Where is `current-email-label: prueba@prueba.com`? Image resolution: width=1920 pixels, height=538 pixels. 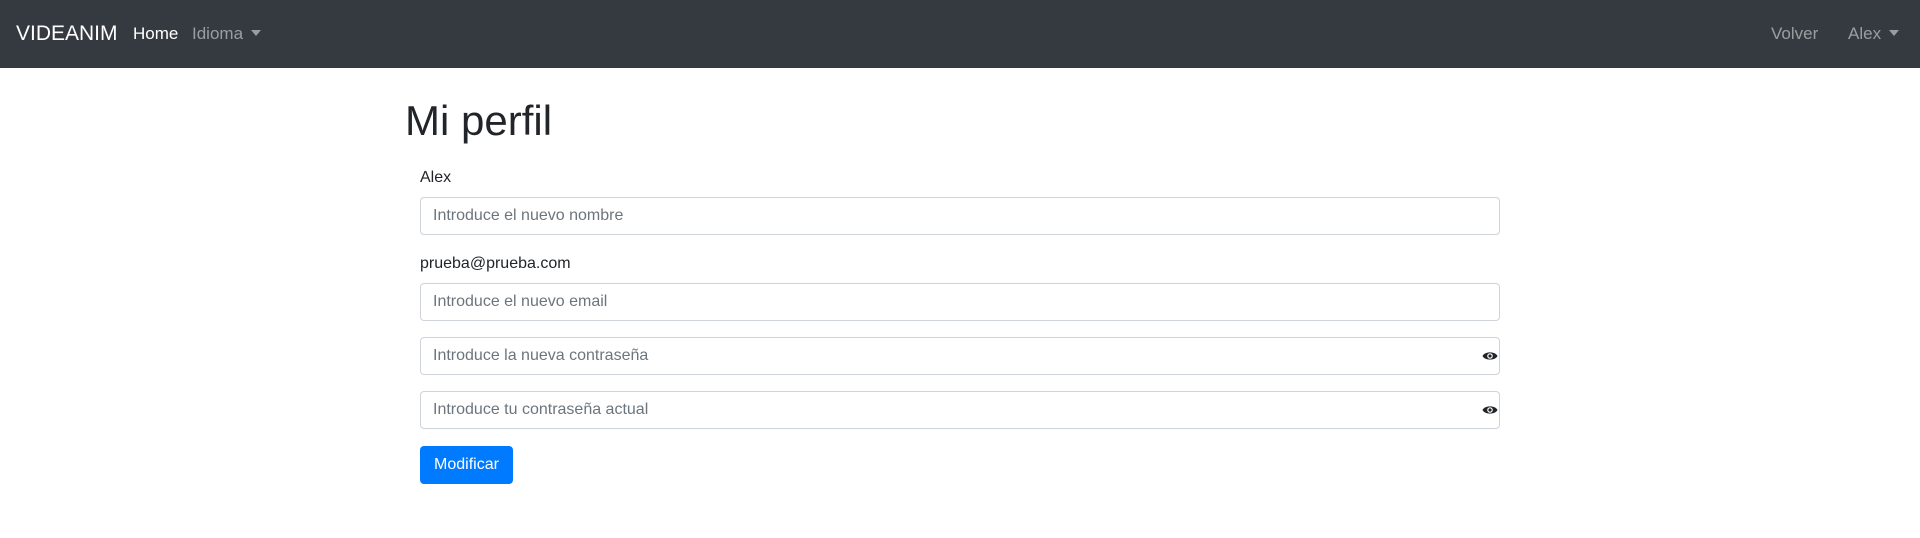
current-email-label: prueba@prueba.com is located at coordinates (495, 263).